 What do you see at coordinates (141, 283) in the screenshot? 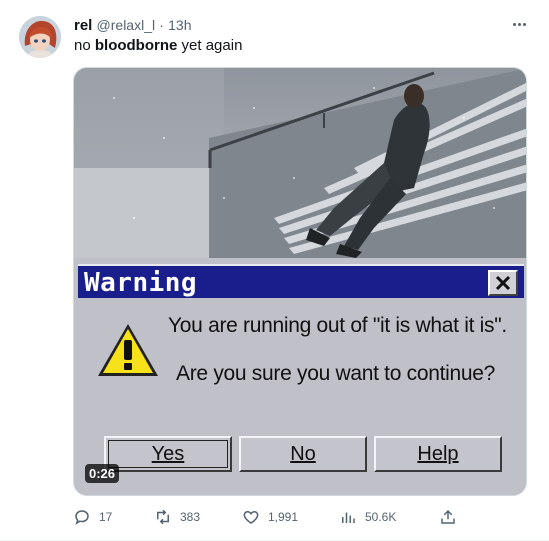
I see `dialog-title: Warning` at bounding box center [141, 283].